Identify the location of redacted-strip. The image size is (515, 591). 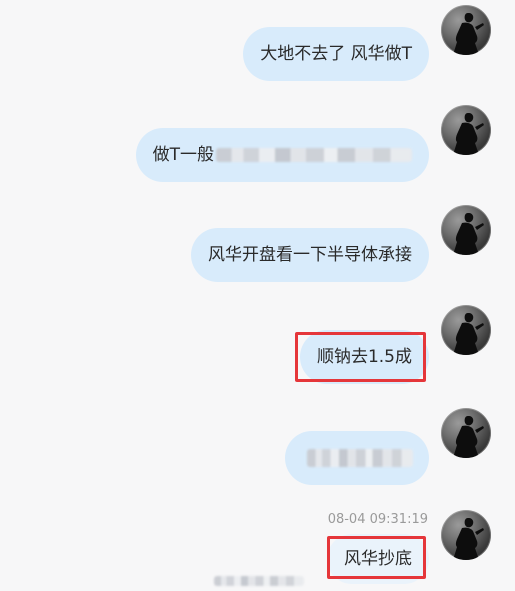
(259, 580).